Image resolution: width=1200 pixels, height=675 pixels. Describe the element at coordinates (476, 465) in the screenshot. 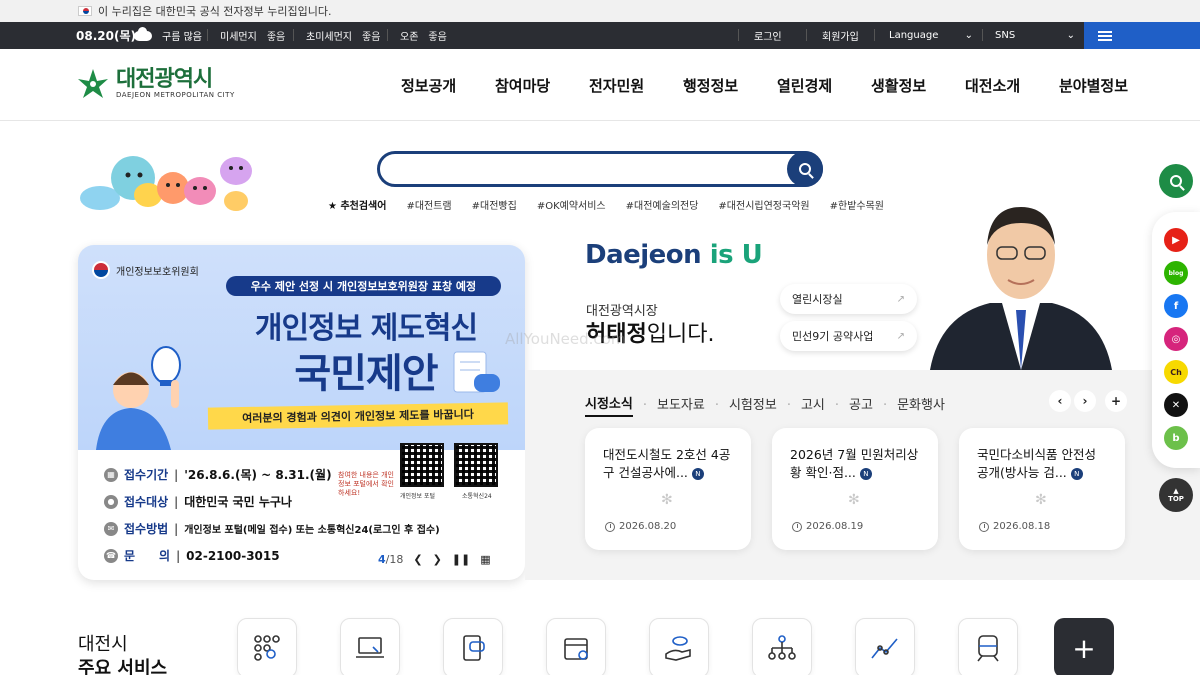

I see `qr-code-sotong` at that location.